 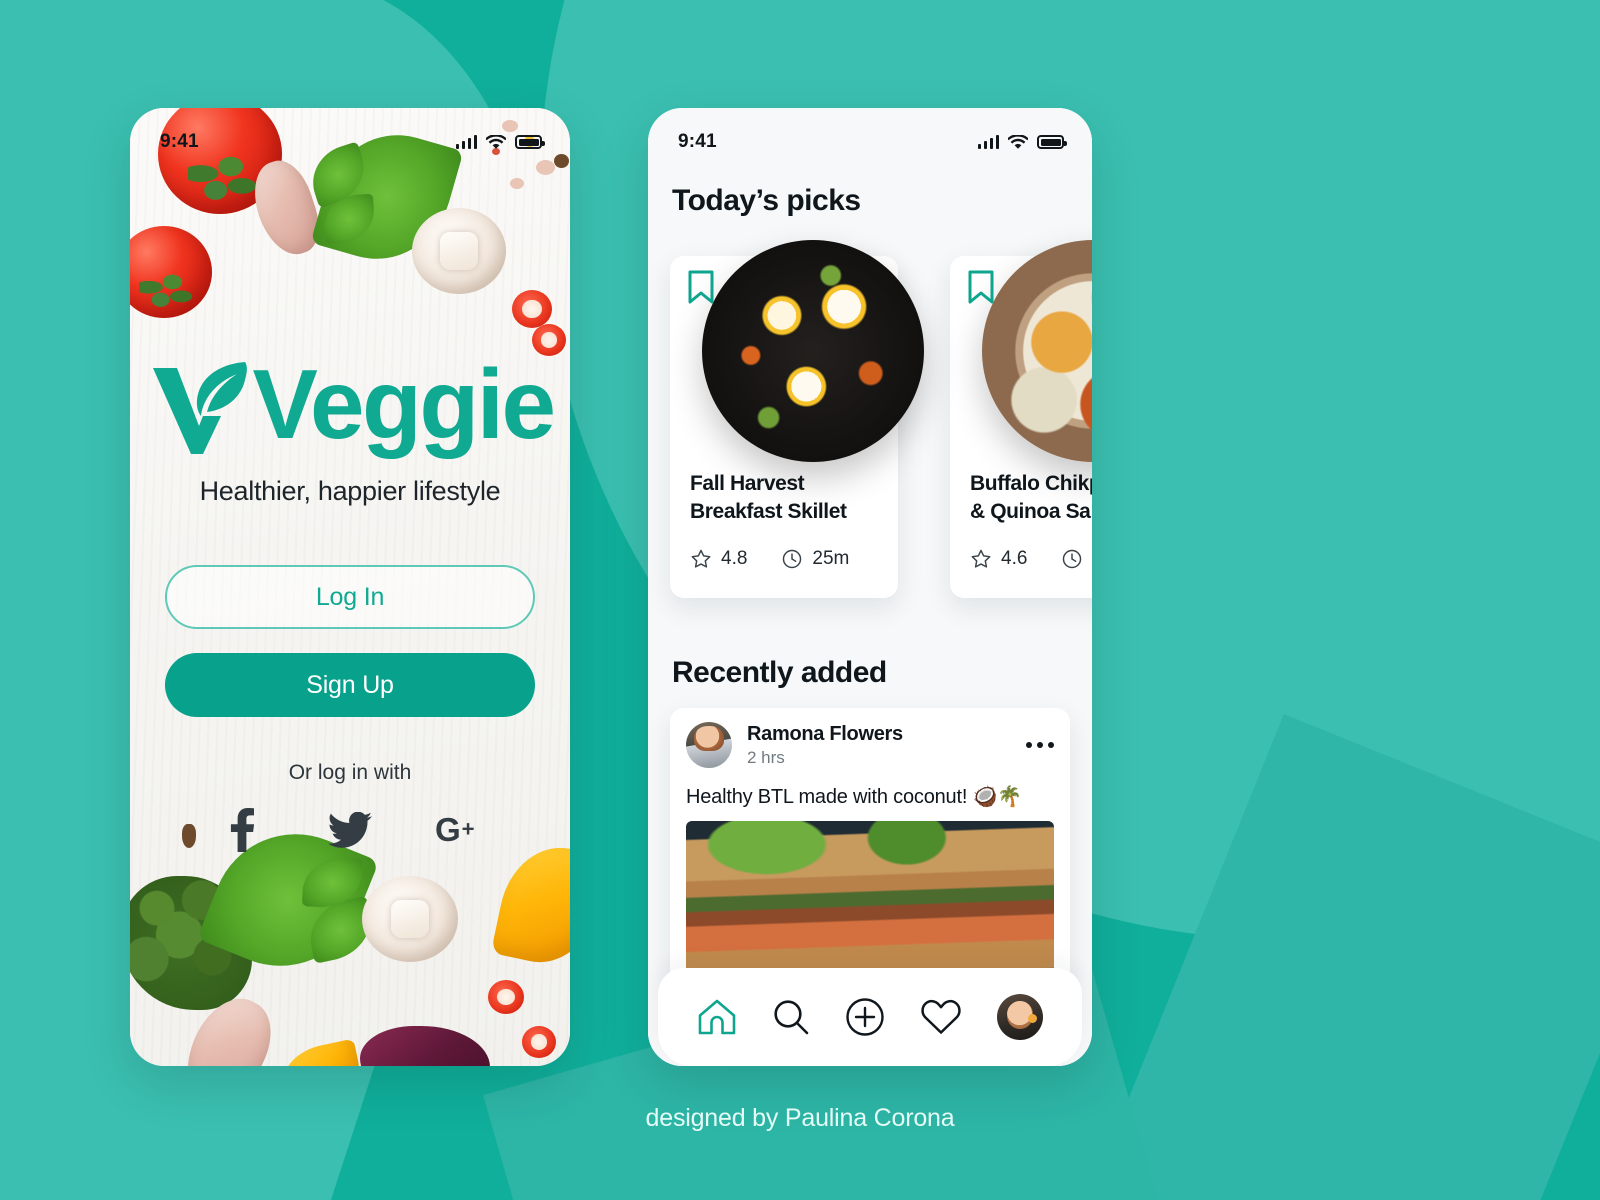 I want to click on recipe-time: 25m, so click(x=815, y=559).